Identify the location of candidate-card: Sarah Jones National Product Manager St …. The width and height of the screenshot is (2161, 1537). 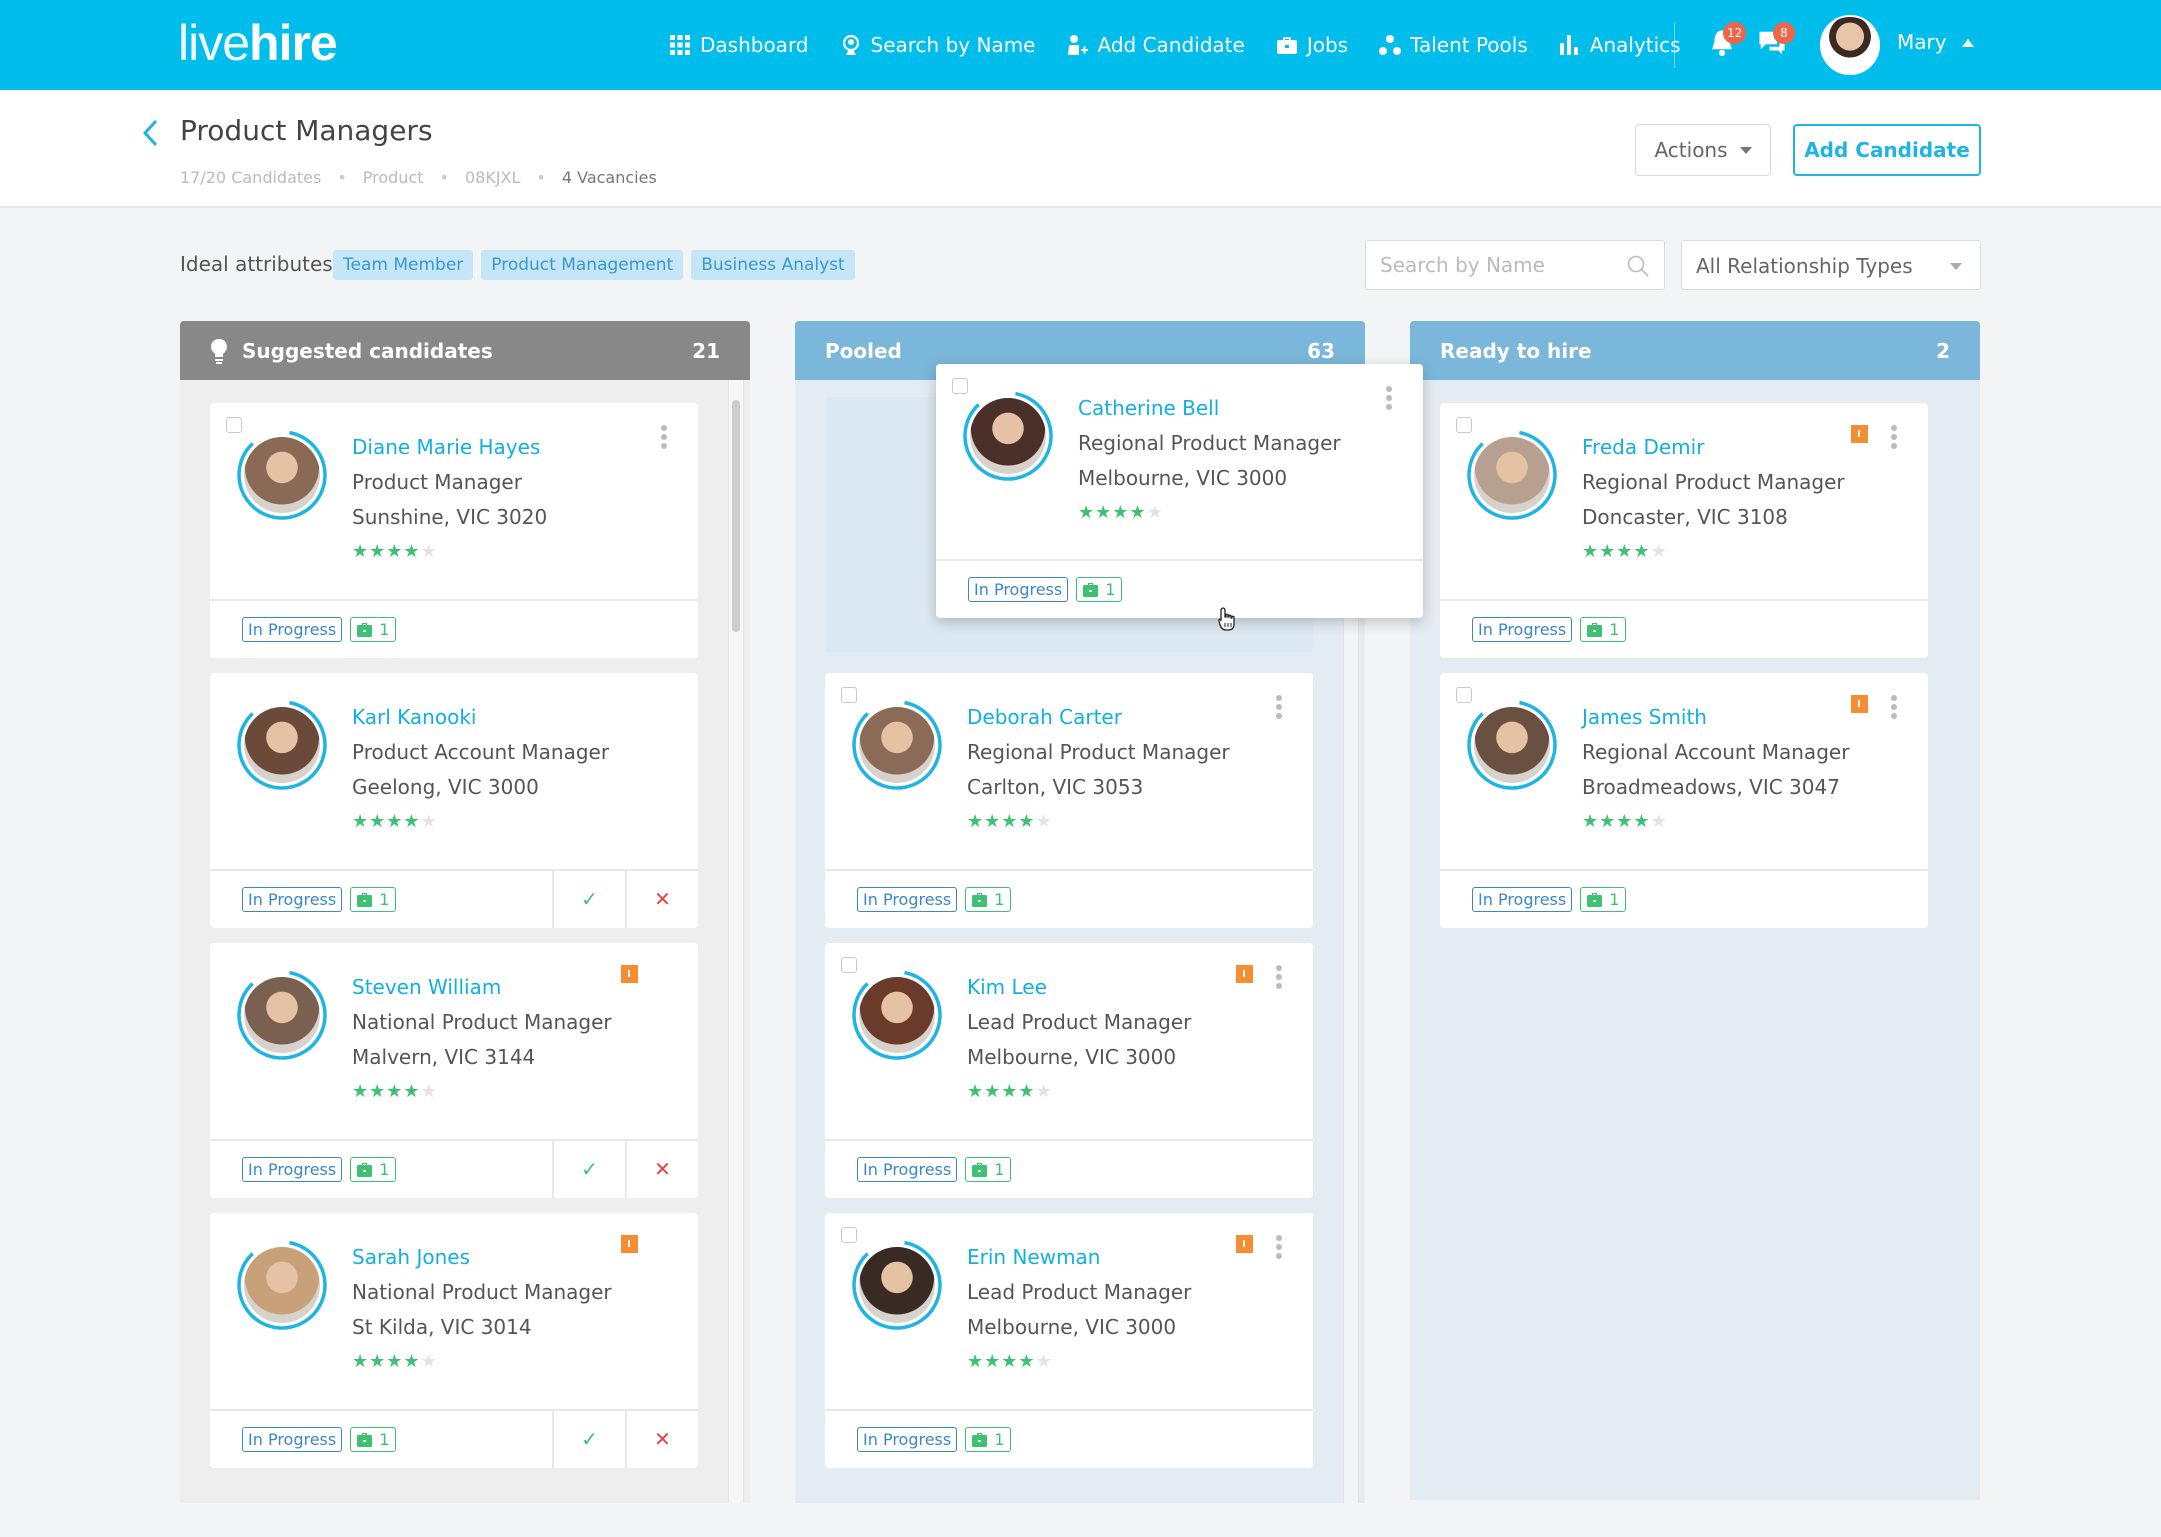
(454, 1340).